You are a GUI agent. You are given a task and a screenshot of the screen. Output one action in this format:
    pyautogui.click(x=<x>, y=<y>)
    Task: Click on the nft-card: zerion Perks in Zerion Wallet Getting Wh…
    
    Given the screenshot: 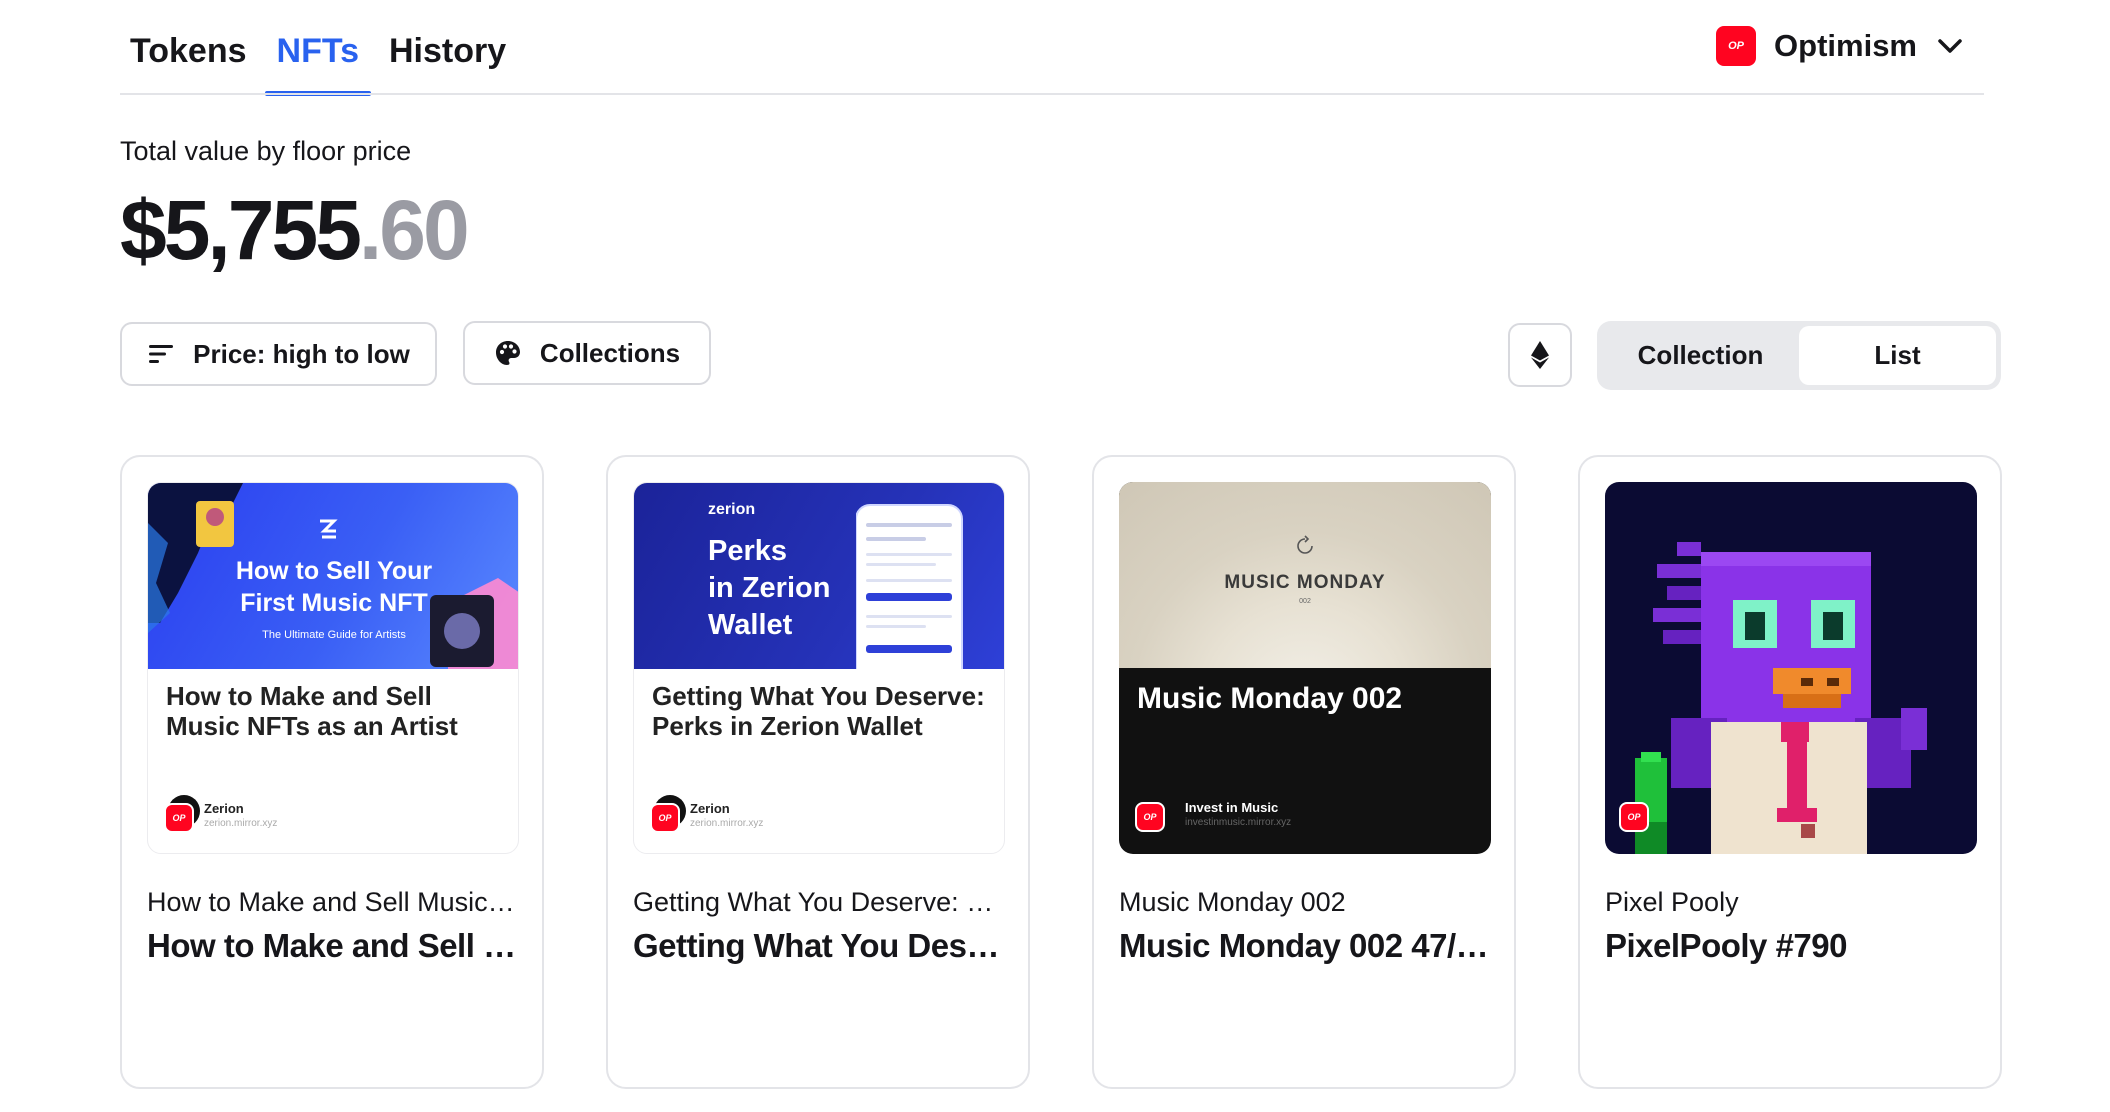 What is the action you would take?
    pyautogui.click(x=818, y=772)
    